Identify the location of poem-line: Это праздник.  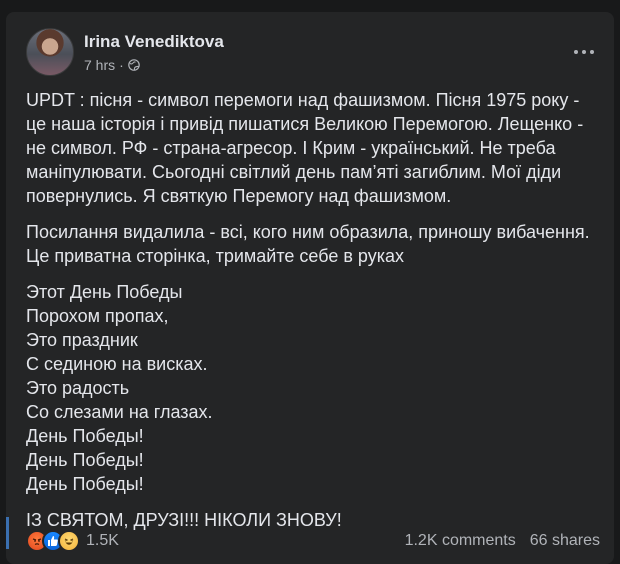
(82, 340).